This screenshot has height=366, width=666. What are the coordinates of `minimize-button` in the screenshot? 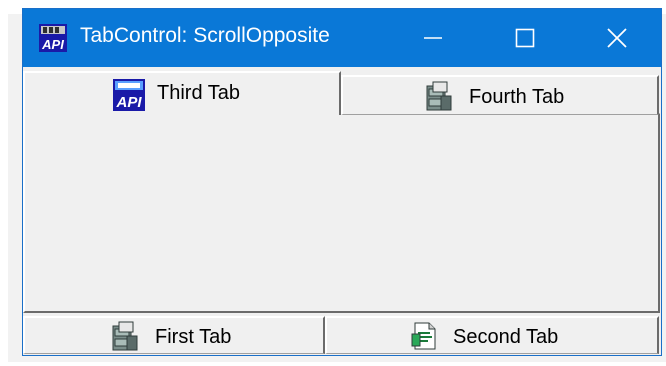 It's located at (433, 38).